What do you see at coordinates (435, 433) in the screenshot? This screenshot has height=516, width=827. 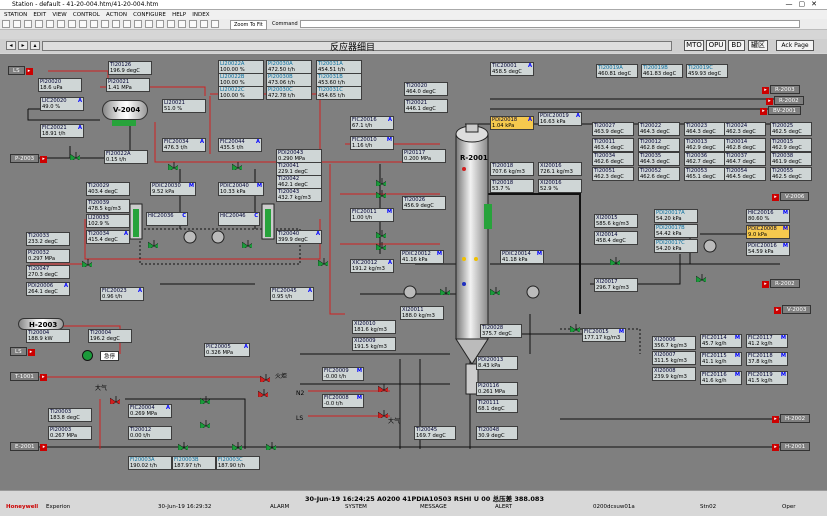 I see `tag-ti20045: TI20045 169.7 degC` at bounding box center [435, 433].